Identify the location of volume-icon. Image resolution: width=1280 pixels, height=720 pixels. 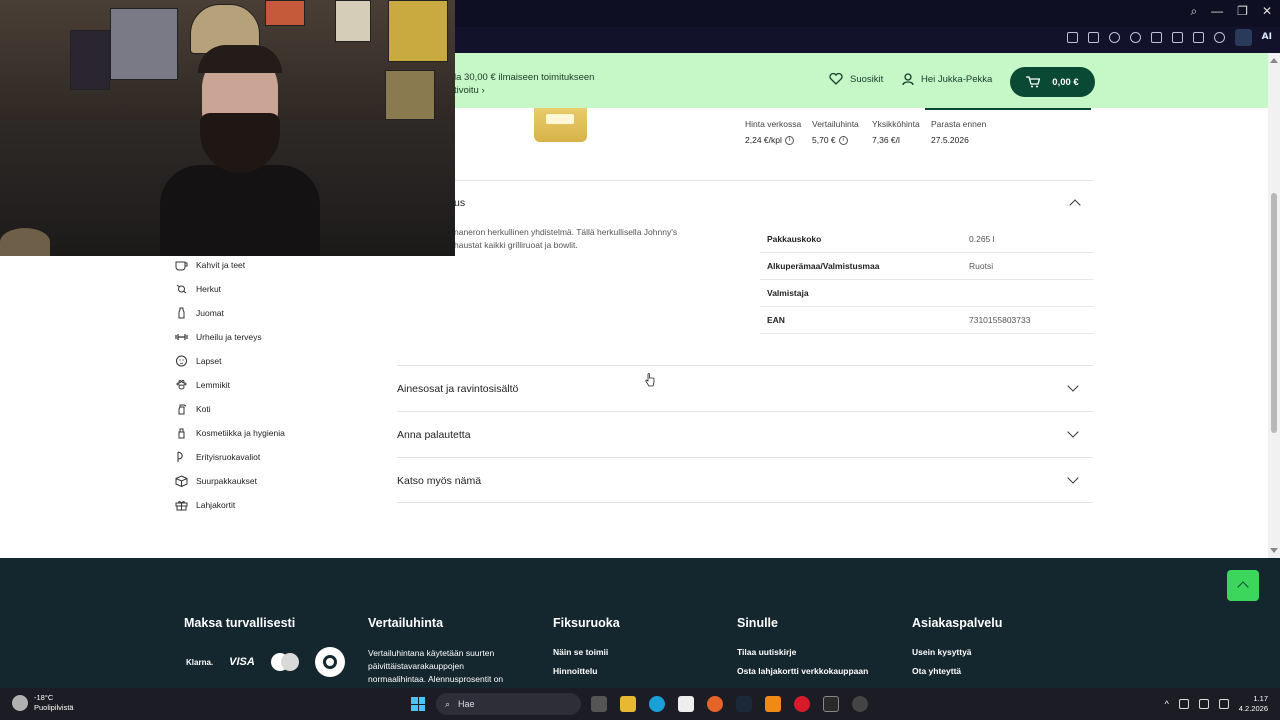
(1223, 704).